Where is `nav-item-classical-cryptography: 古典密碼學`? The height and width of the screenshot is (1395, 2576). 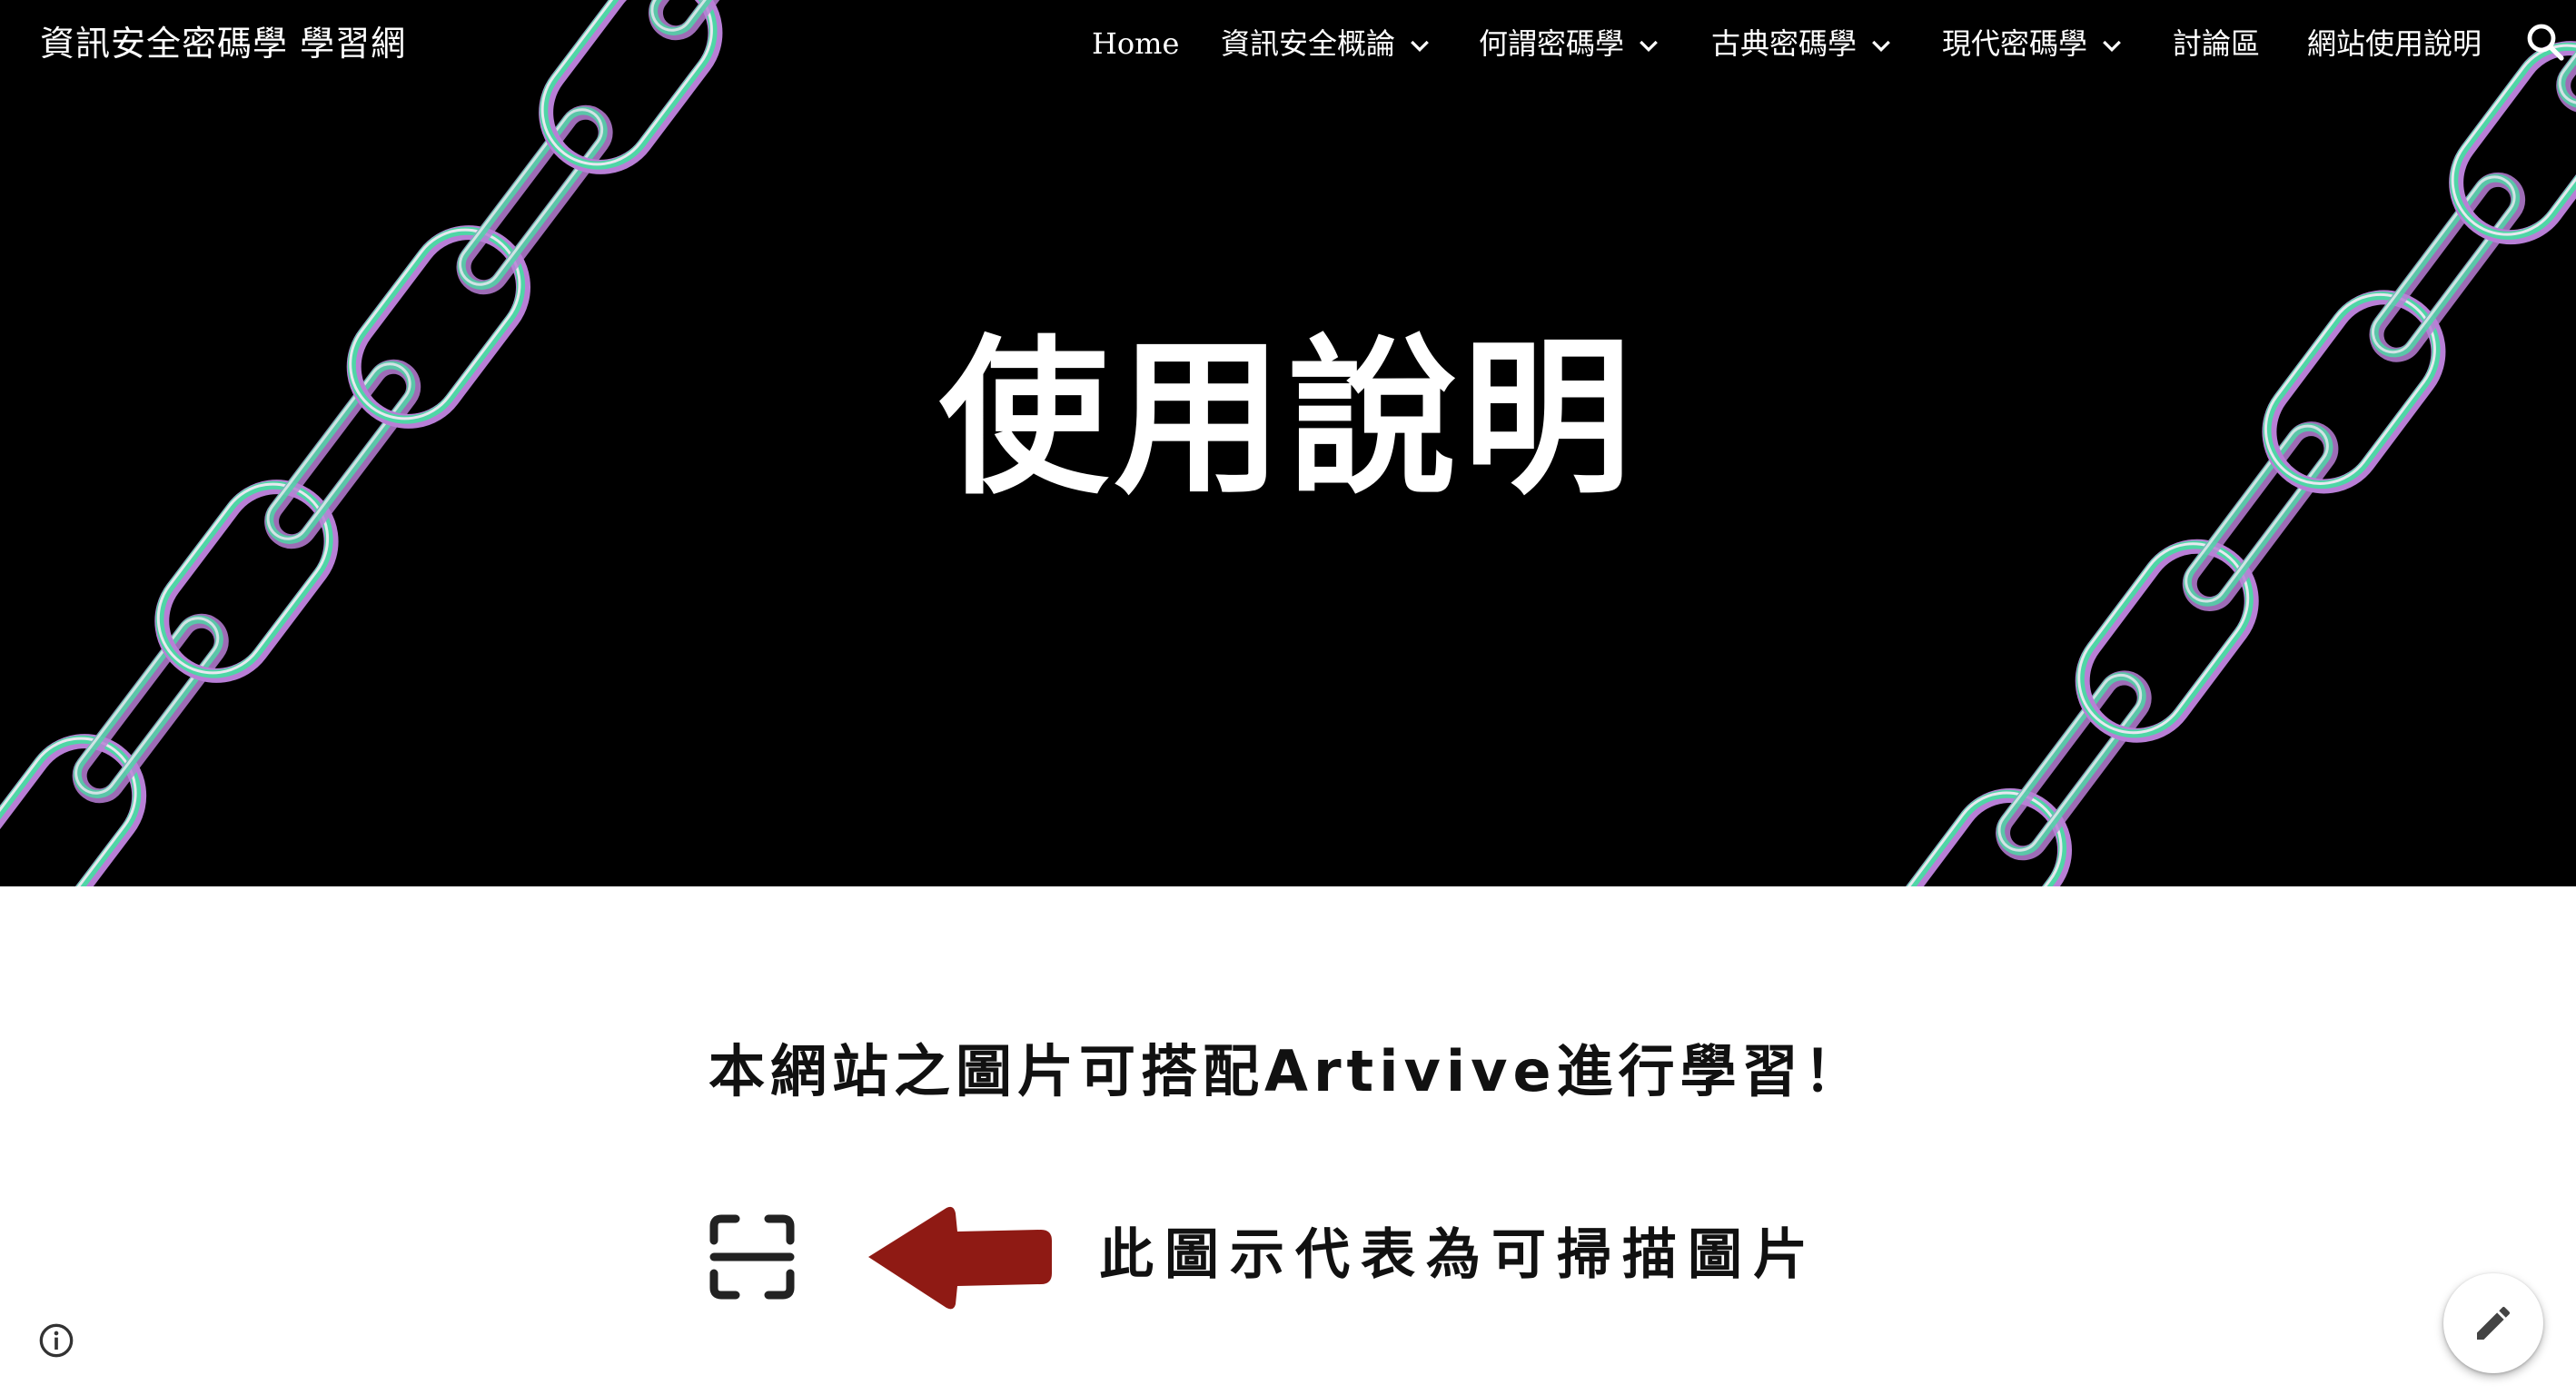 nav-item-classical-cryptography: 古典密碼學 is located at coordinates (1803, 43).